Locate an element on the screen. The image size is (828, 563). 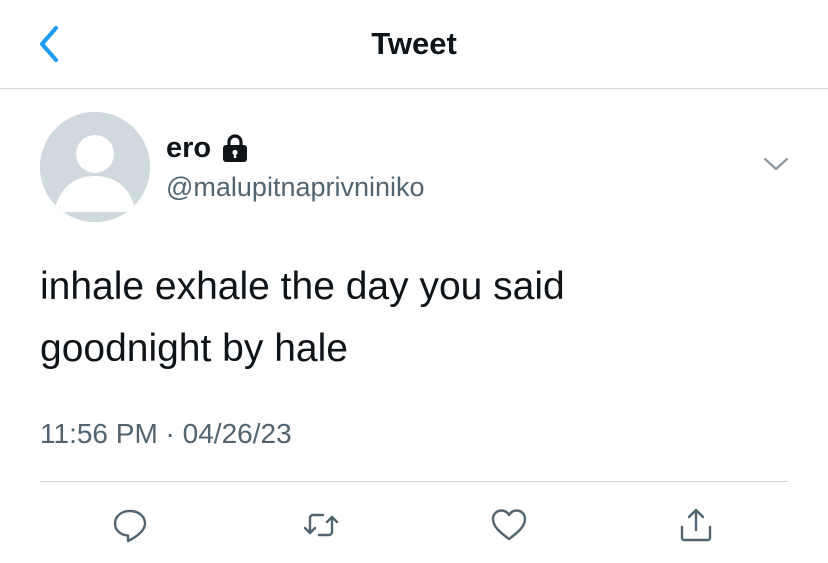
retweet-icon is located at coordinates (321, 525).